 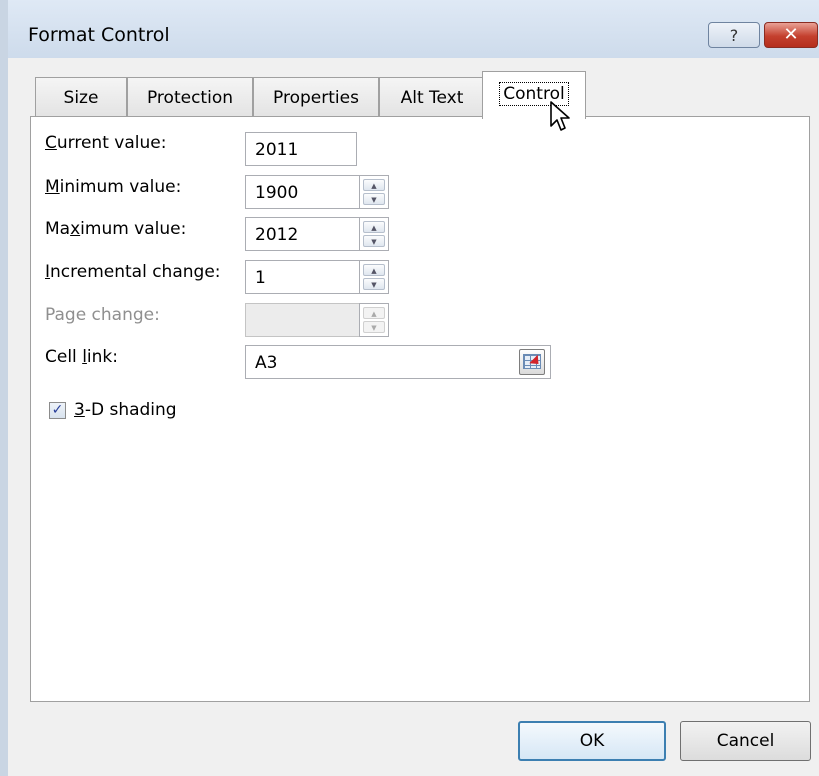 What do you see at coordinates (116, 229) in the screenshot?
I see `maximum-value-label: Maximum value:` at bounding box center [116, 229].